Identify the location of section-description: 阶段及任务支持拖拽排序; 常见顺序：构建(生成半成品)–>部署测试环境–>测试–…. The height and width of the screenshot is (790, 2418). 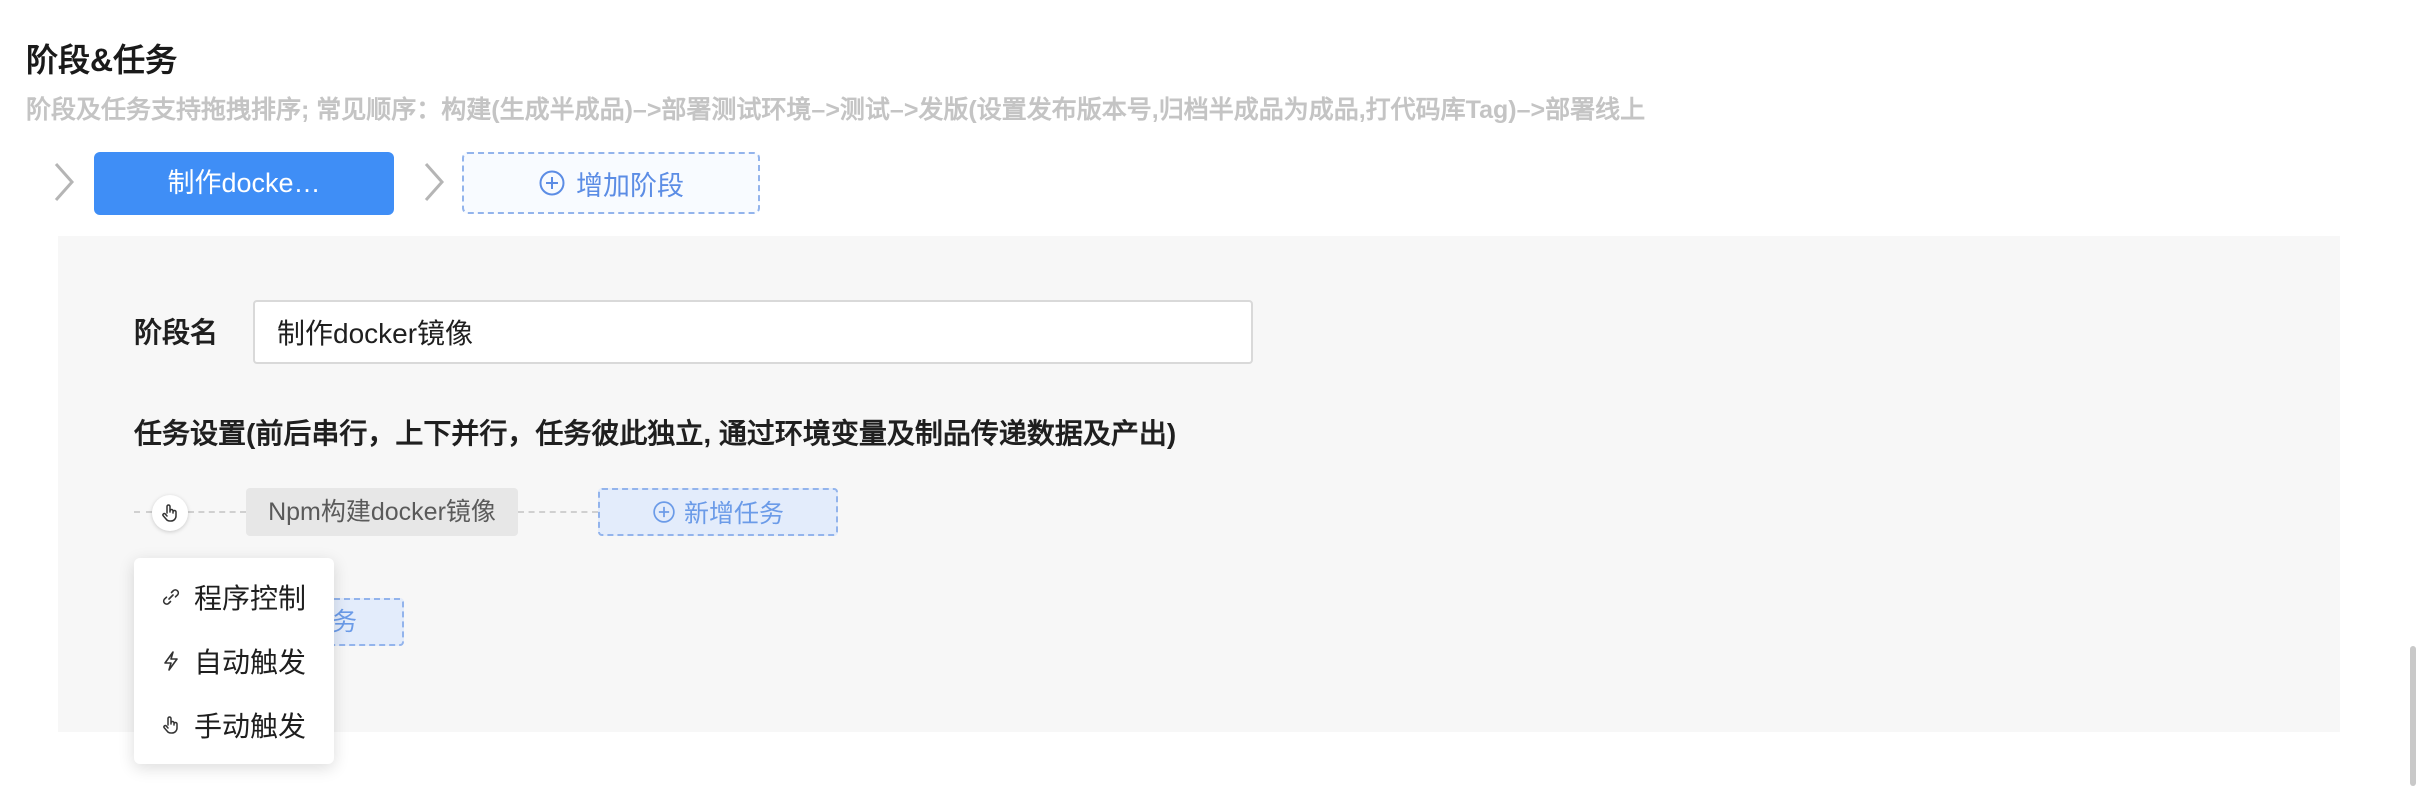
(836, 110).